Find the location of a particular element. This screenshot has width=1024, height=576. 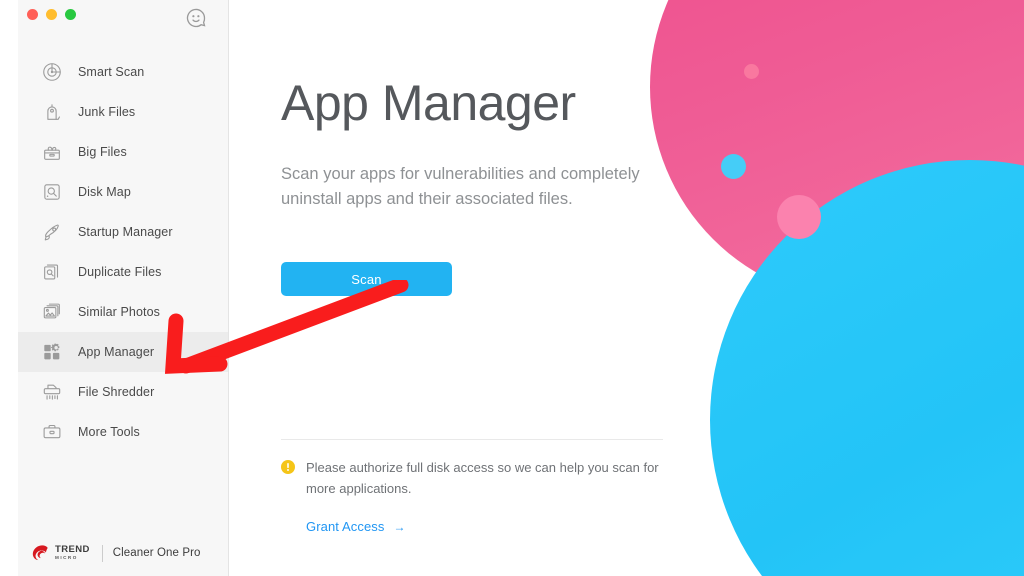

sidebar-item-disk-map: Disk Map is located at coordinates (123, 192).